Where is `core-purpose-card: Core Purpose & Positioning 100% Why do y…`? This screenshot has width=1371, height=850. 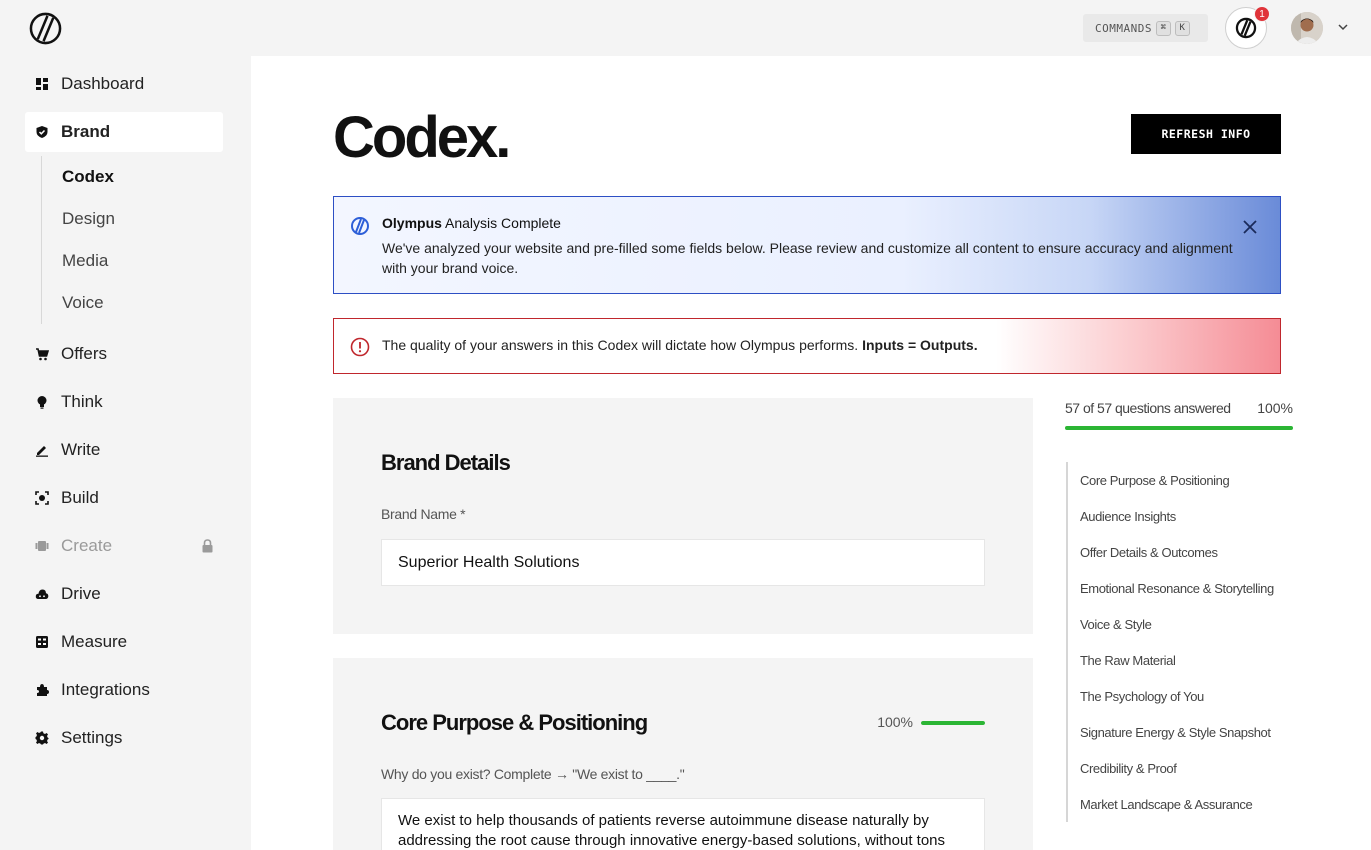
core-purpose-card: Core Purpose & Positioning 100% Why do y… is located at coordinates (683, 754).